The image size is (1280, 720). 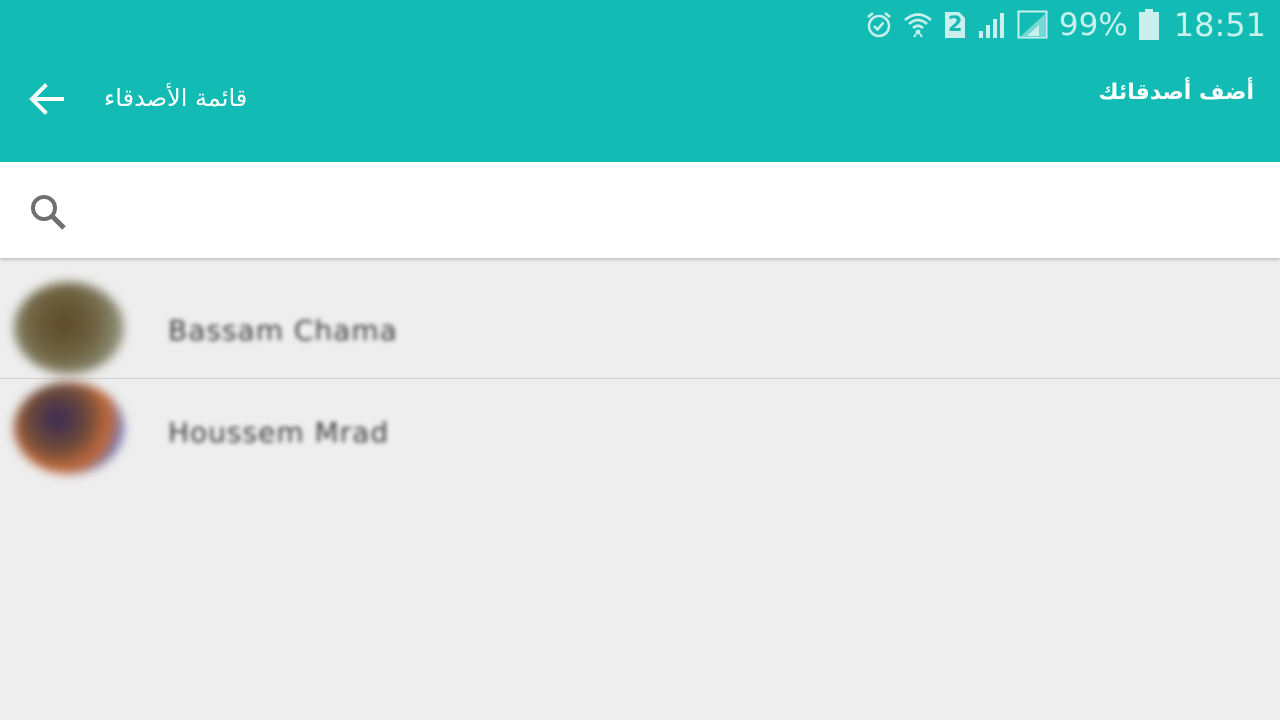 What do you see at coordinates (1176, 92) in the screenshot?
I see `add-friends-button: أضف أصدقائك` at bounding box center [1176, 92].